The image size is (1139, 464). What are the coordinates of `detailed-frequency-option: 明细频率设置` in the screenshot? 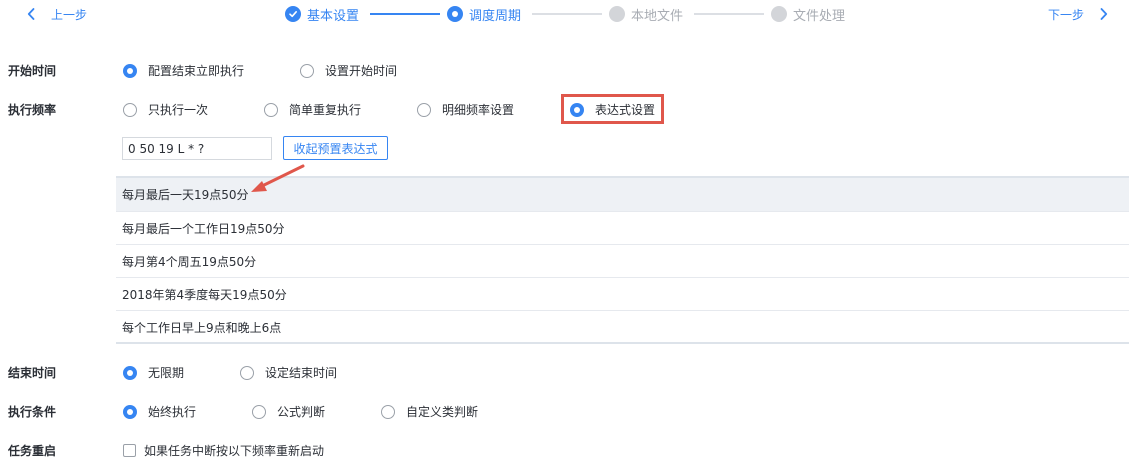 It's located at (465, 109).